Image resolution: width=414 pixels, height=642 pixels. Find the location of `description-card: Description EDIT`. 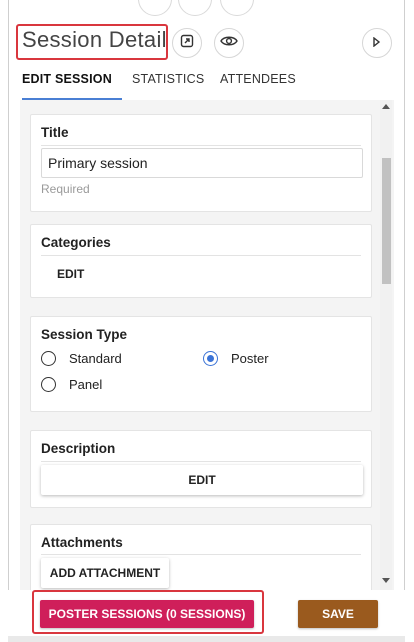

description-card: Description EDIT is located at coordinates (201, 469).